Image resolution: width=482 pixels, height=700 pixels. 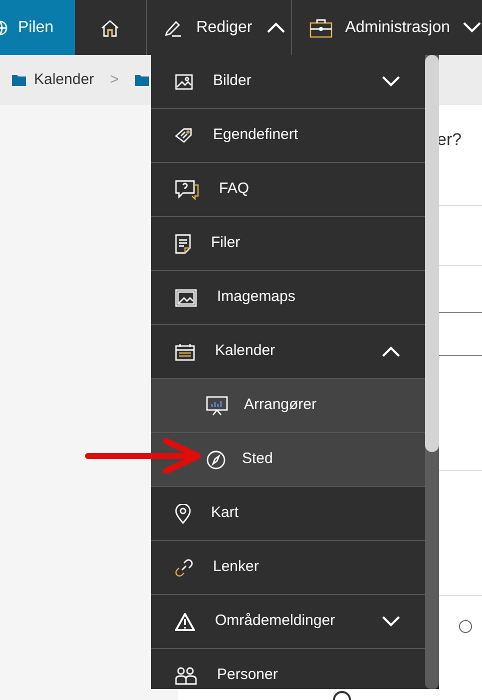 I want to click on menu-item: Arrangører, so click(x=288, y=406).